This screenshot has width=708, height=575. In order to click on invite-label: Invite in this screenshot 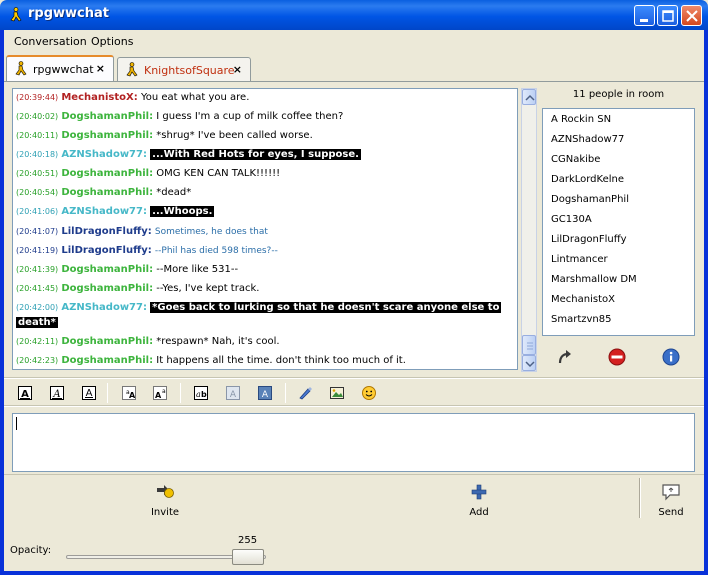, I will do `click(165, 512)`.